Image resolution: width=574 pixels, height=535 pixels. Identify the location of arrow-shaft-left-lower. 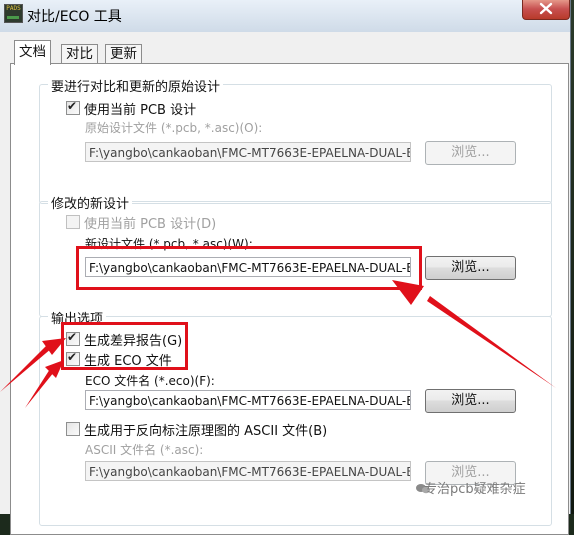
(39, 388).